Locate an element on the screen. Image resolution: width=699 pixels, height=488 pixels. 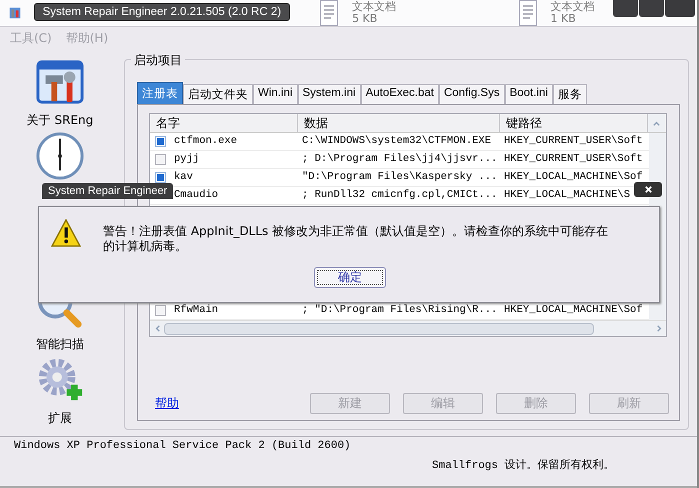
table-cell-text: C:\WINDOWS\system32\CTFMON.EXE is located at coordinates (396, 141).